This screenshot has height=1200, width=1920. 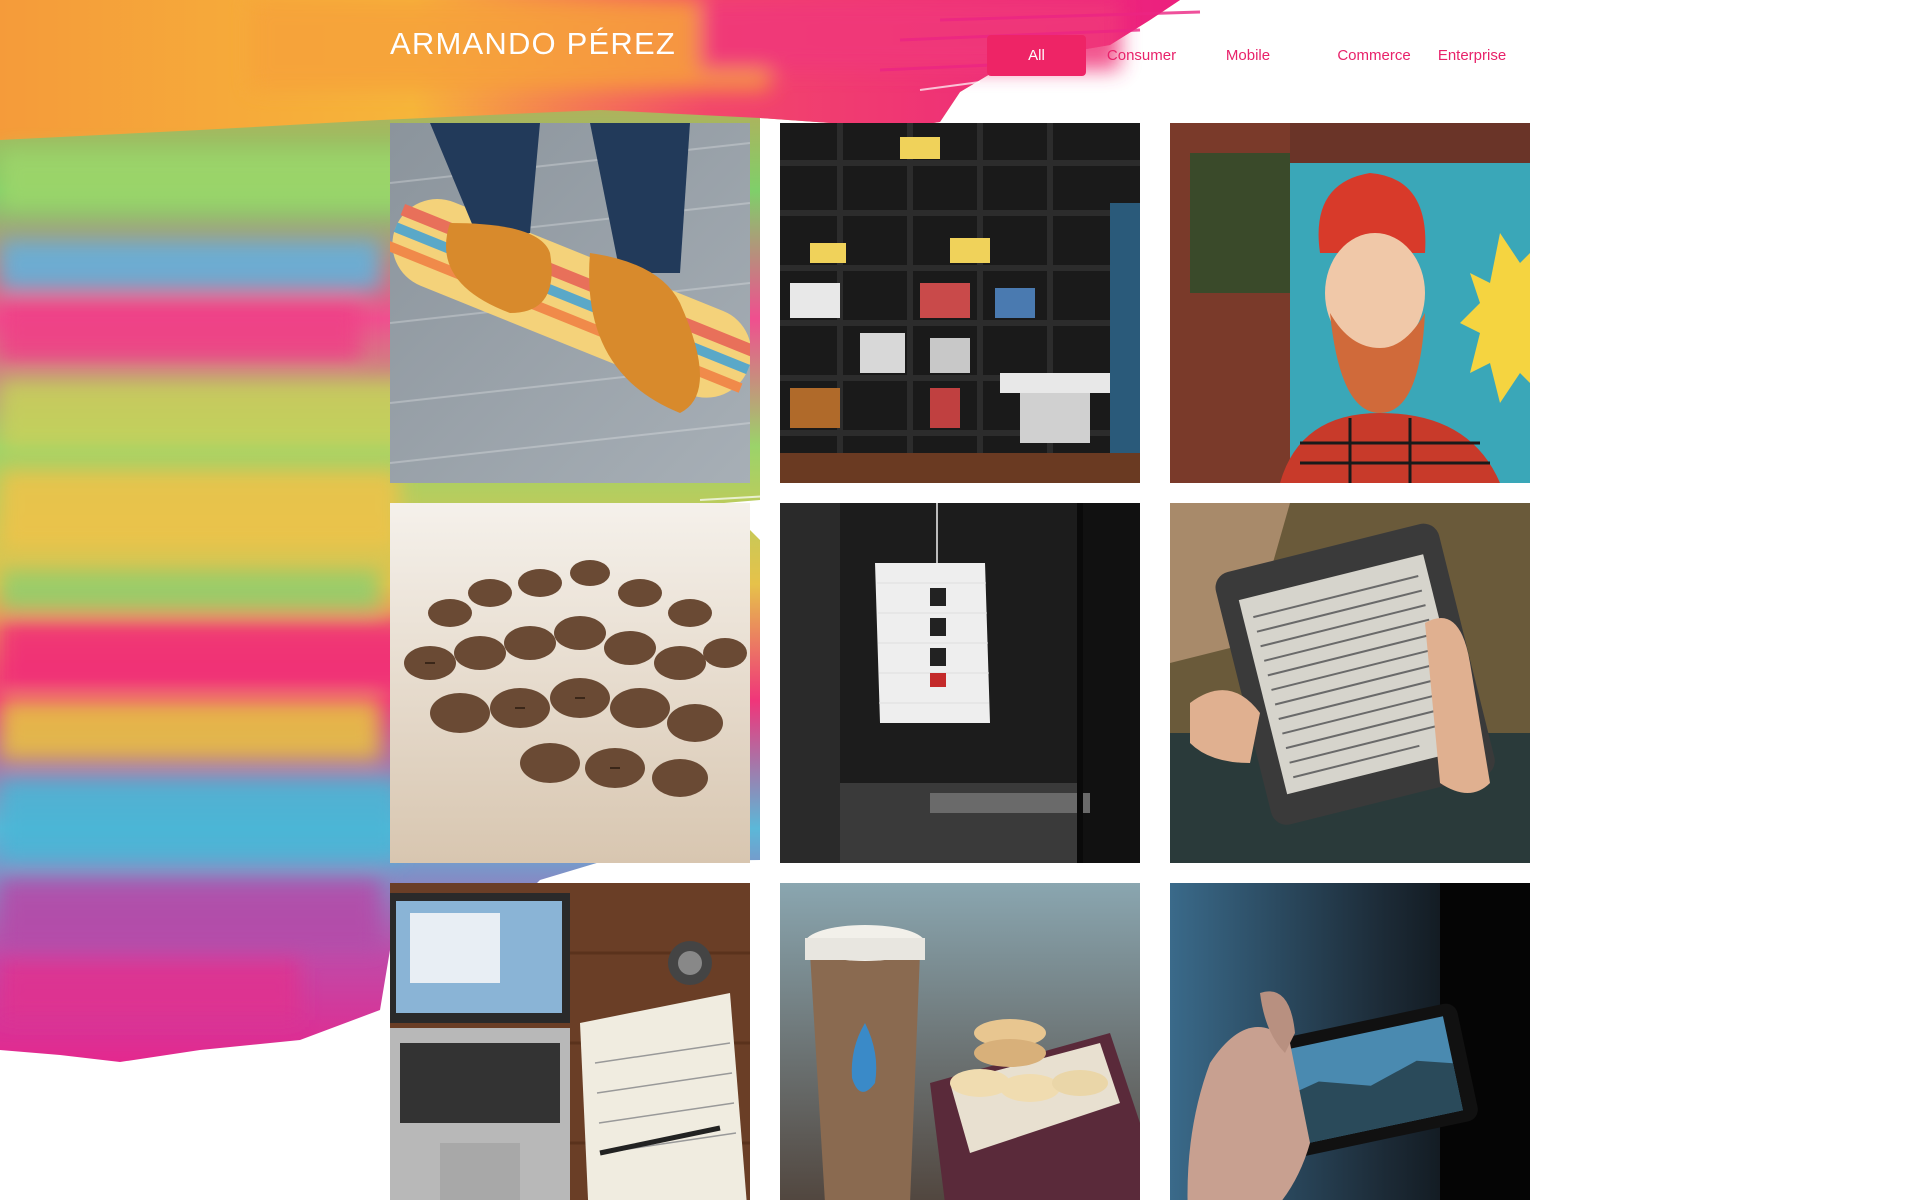 I want to click on filter-consumer-button: Consumer, so click(x=1141, y=55).